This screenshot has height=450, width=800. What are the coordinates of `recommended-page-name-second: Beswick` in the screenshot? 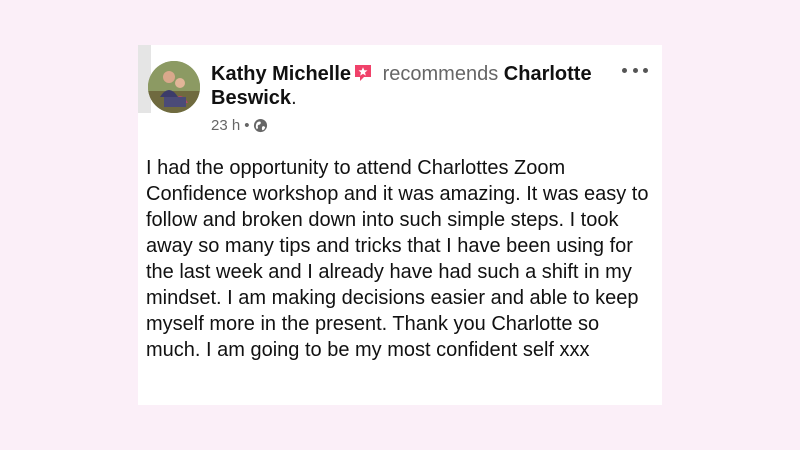 It's located at (251, 98).